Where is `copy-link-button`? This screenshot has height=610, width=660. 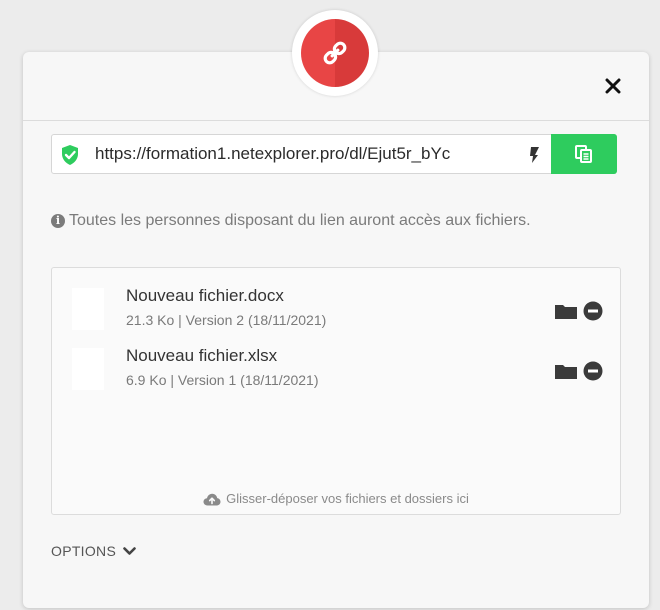 copy-link-button is located at coordinates (584, 154).